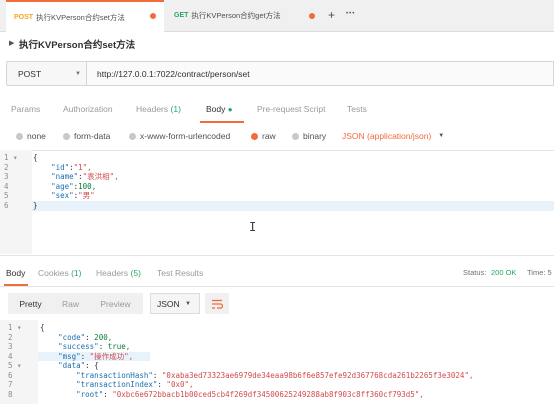 The image size is (554, 404). I want to click on radio-binary: binary, so click(309, 136).